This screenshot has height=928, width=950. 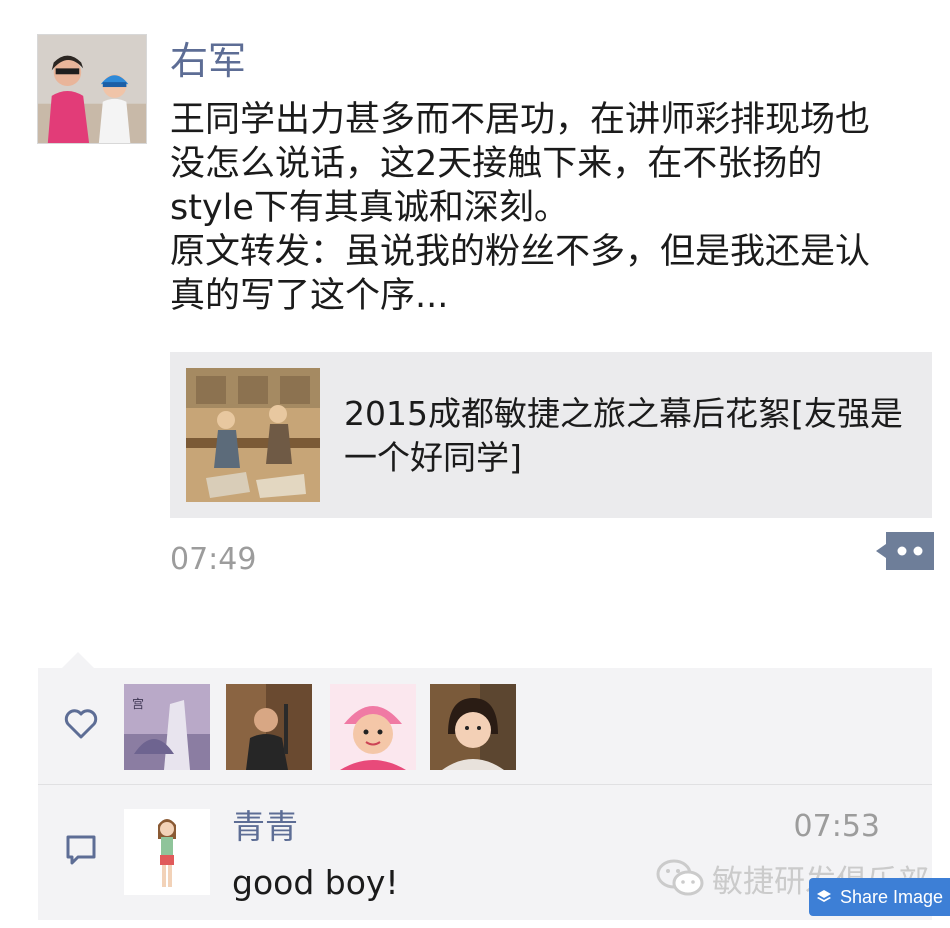 What do you see at coordinates (315, 882) in the screenshot?
I see `comment-text: good boy!` at bounding box center [315, 882].